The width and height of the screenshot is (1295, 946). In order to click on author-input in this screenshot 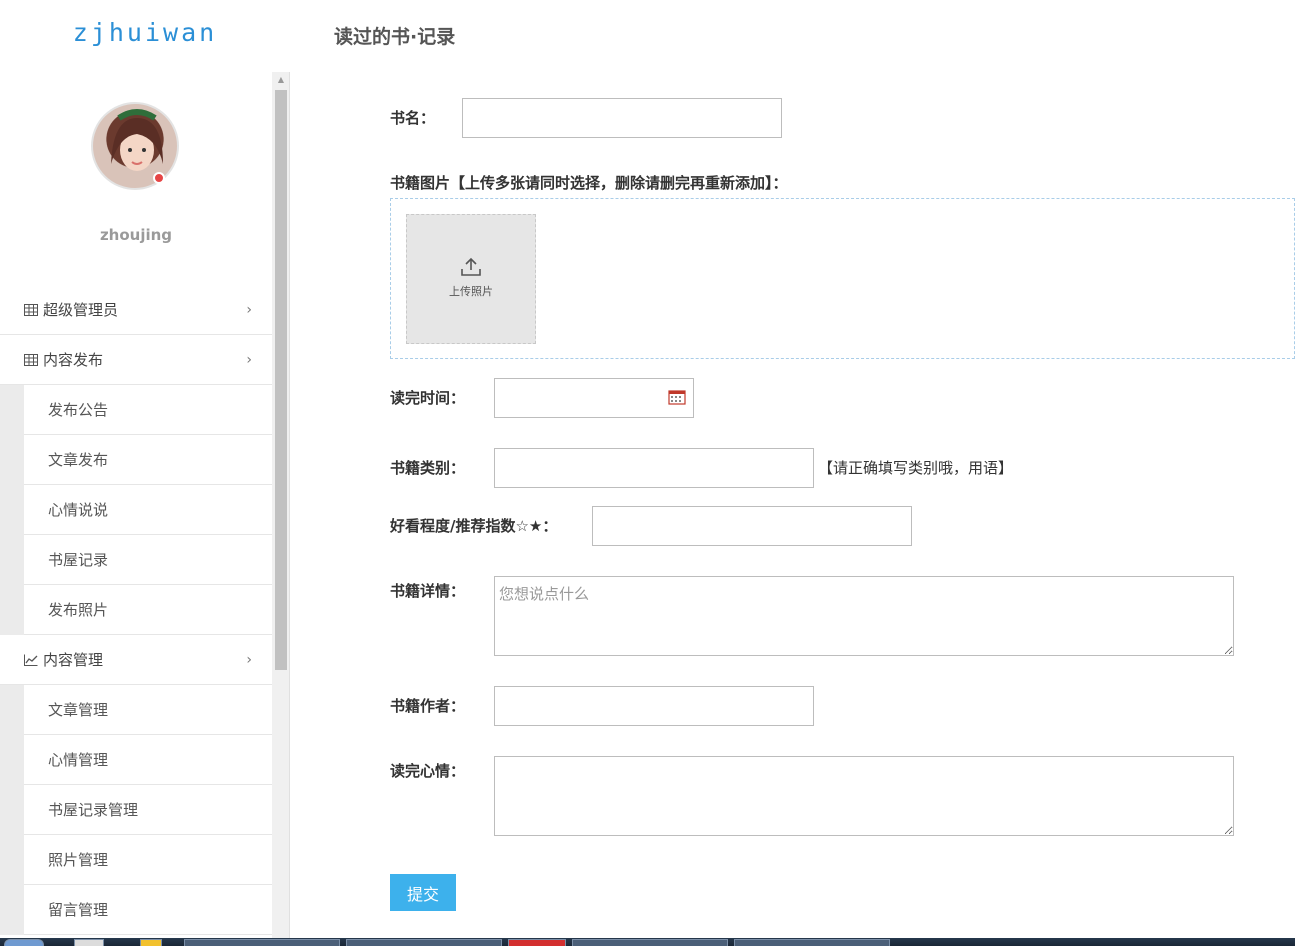, I will do `click(654, 706)`.